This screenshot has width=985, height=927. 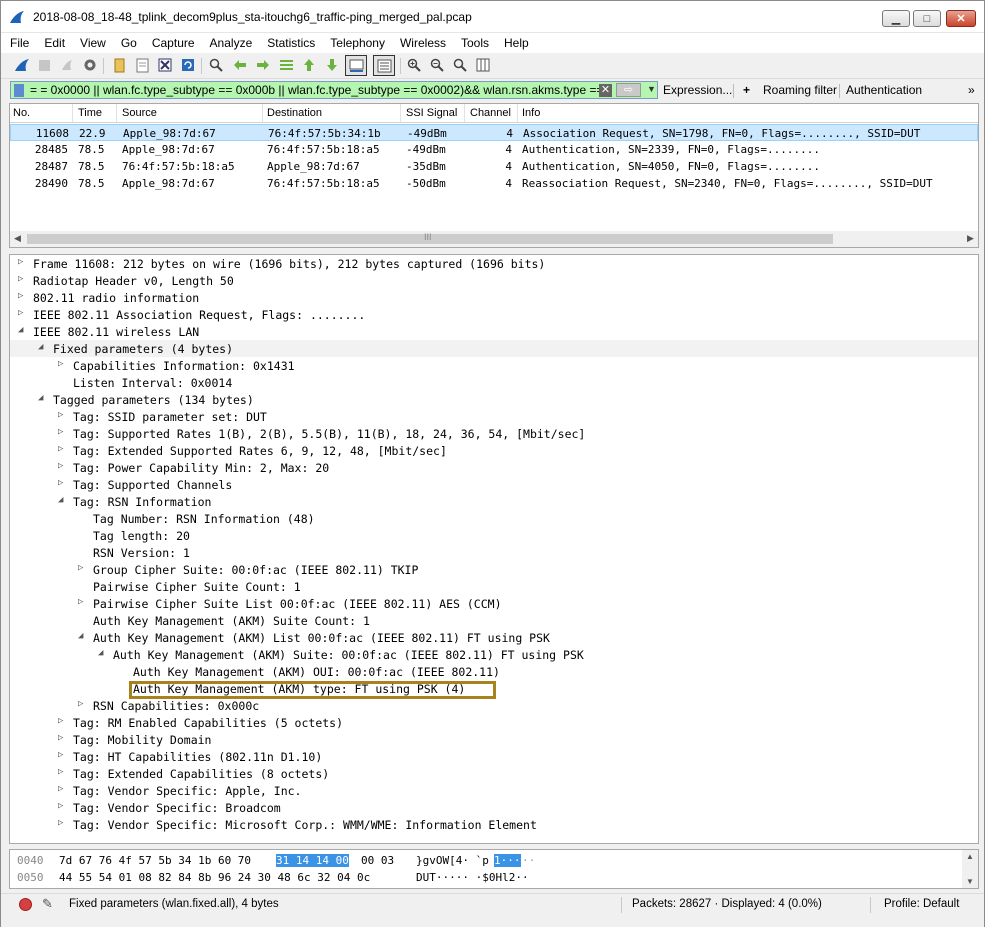 I want to click on details-tree-item: ▷ Tag: Mobility Domain, so click(x=494, y=739).